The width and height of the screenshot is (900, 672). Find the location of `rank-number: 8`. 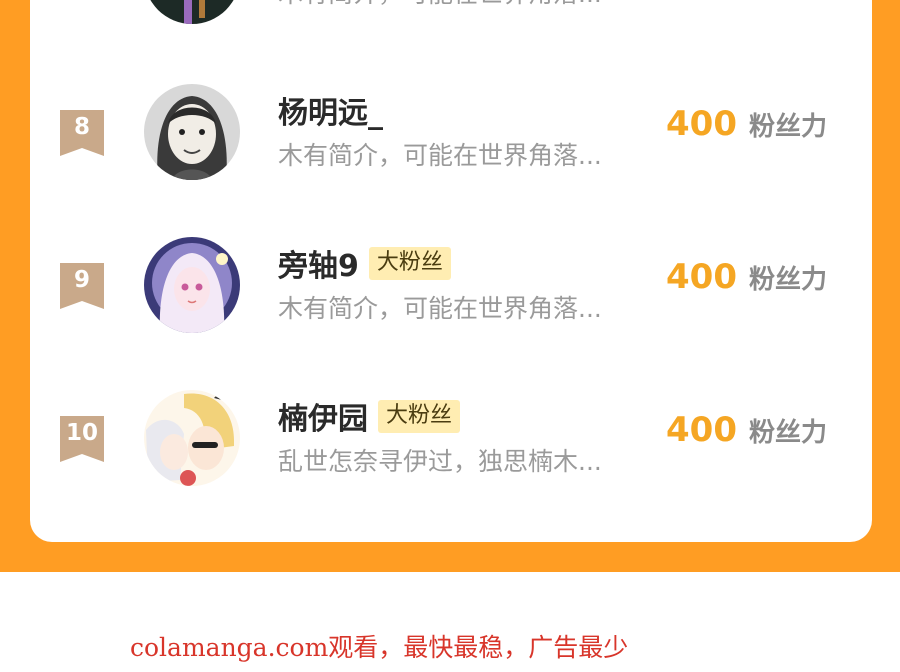

rank-number: 8 is located at coordinates (81, 127).